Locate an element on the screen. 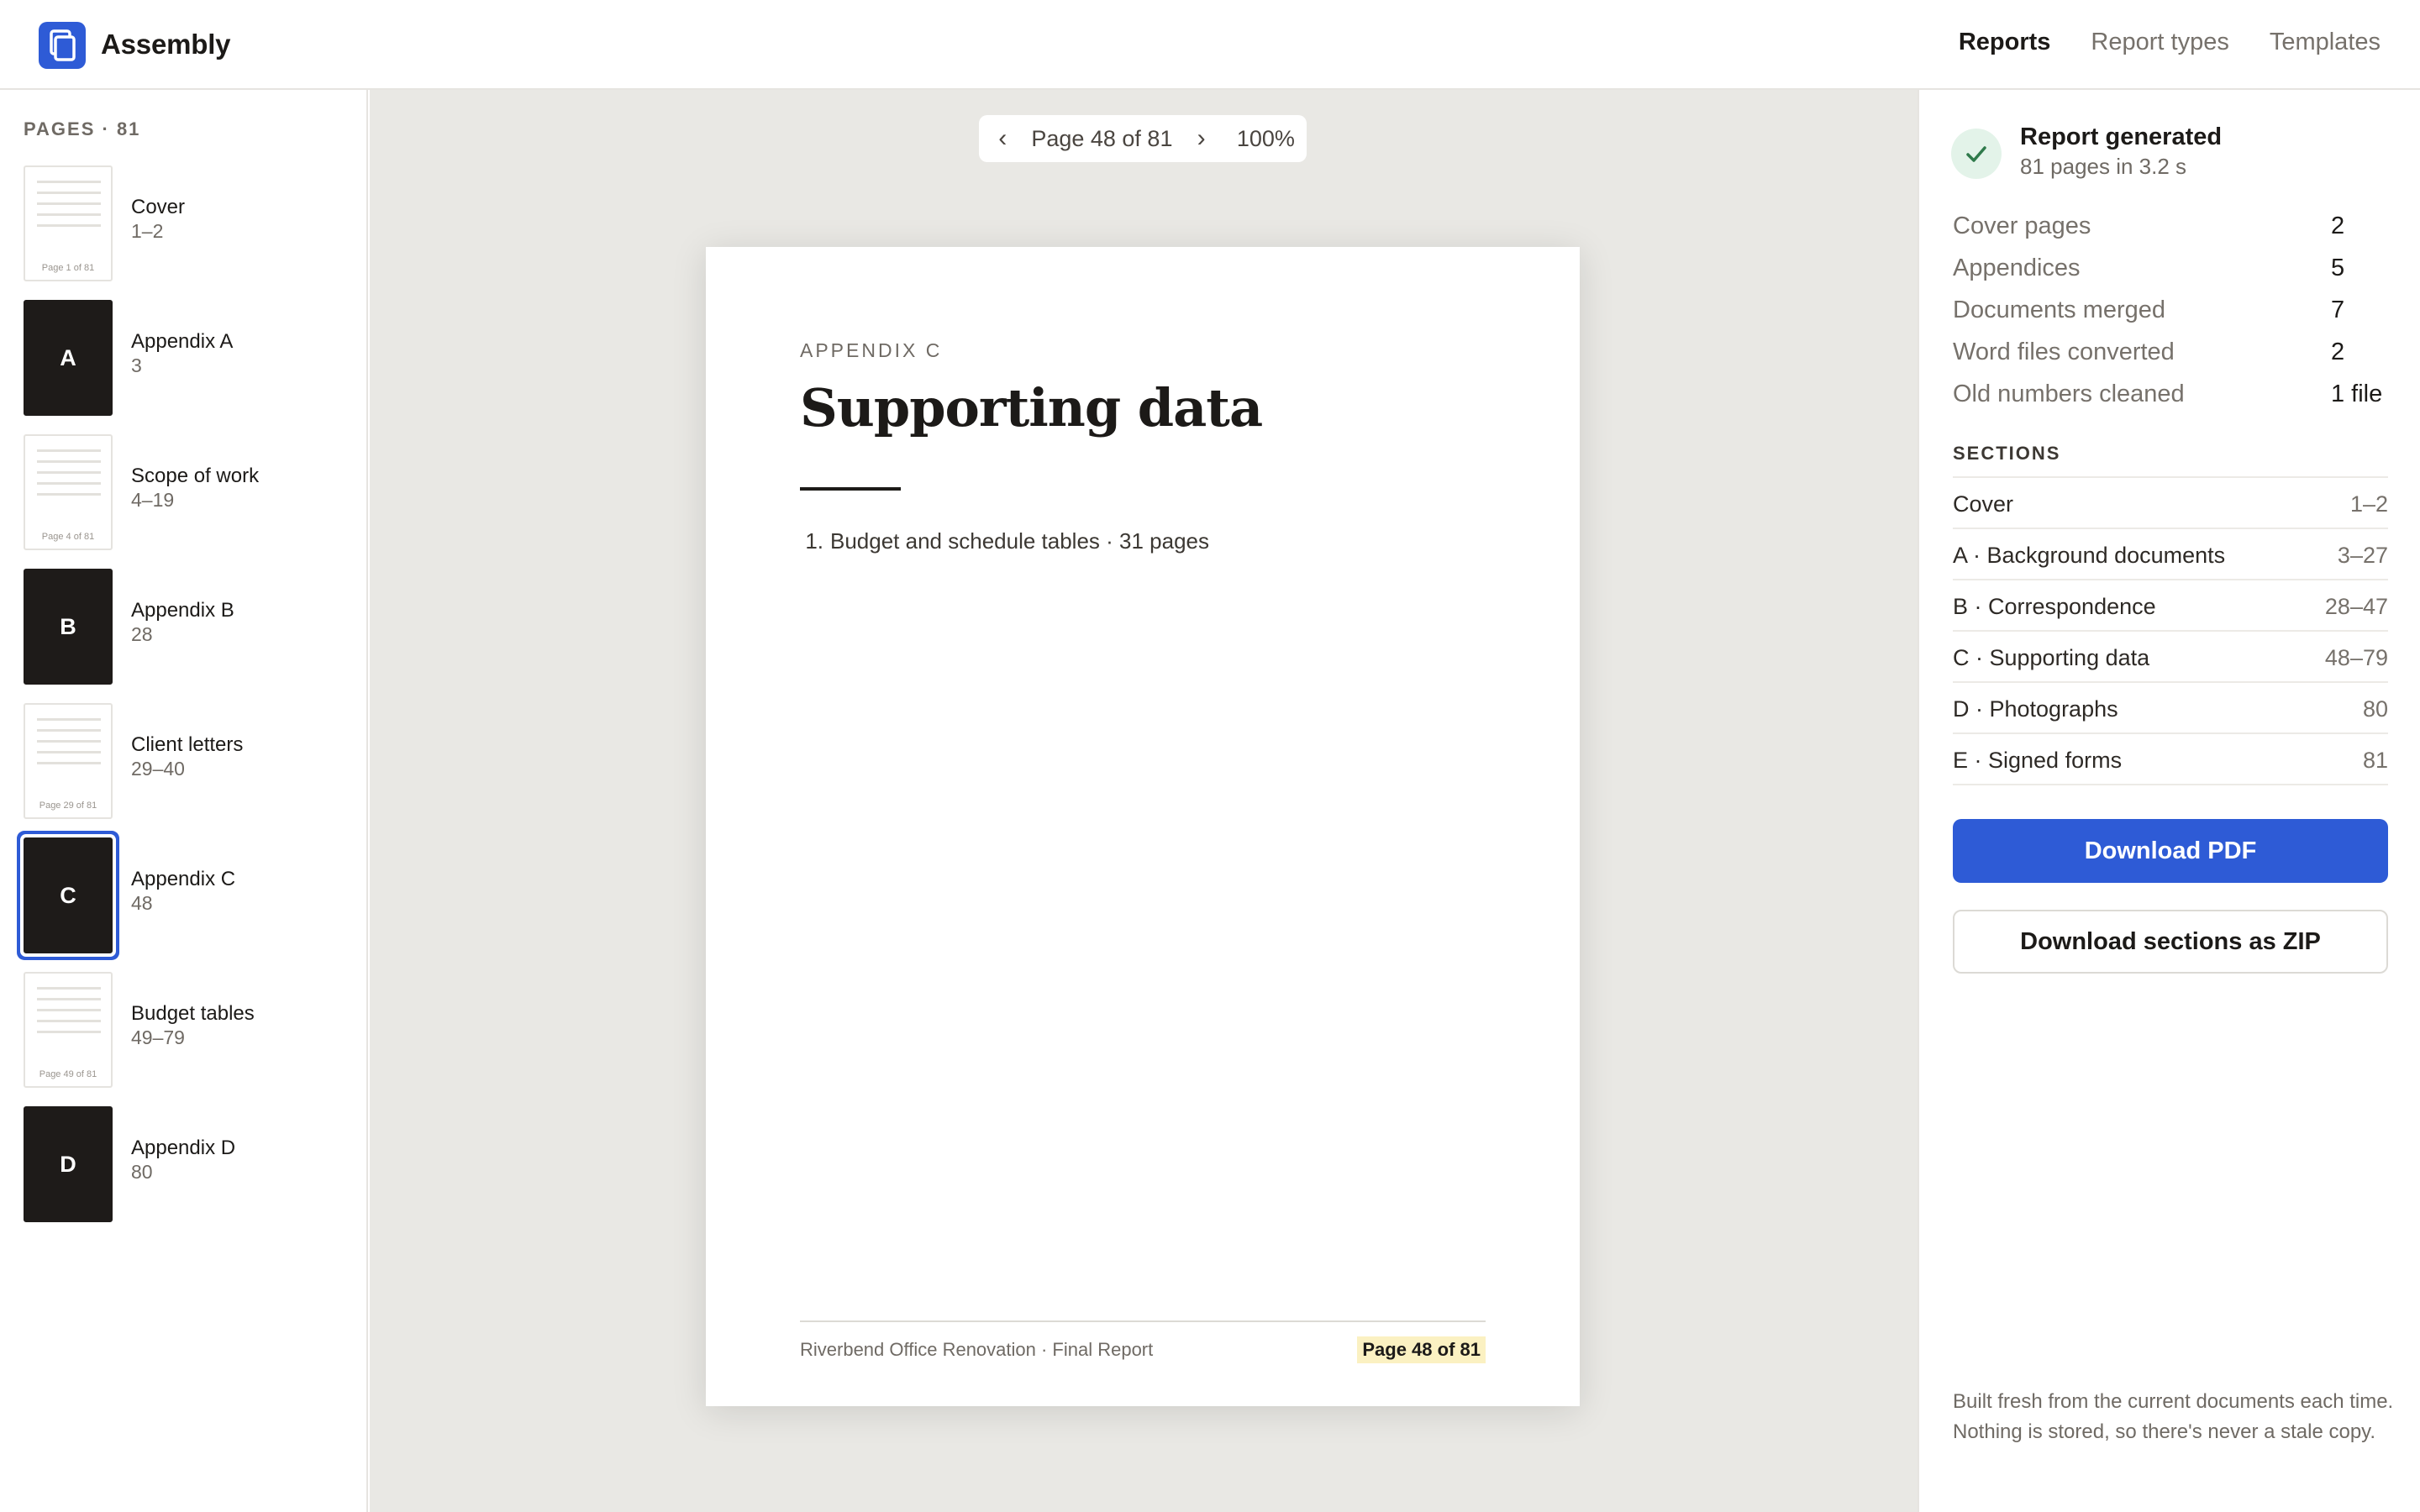 The image size is (2420, 1512). section-range: 81 is located at coordinates (2375, 760).